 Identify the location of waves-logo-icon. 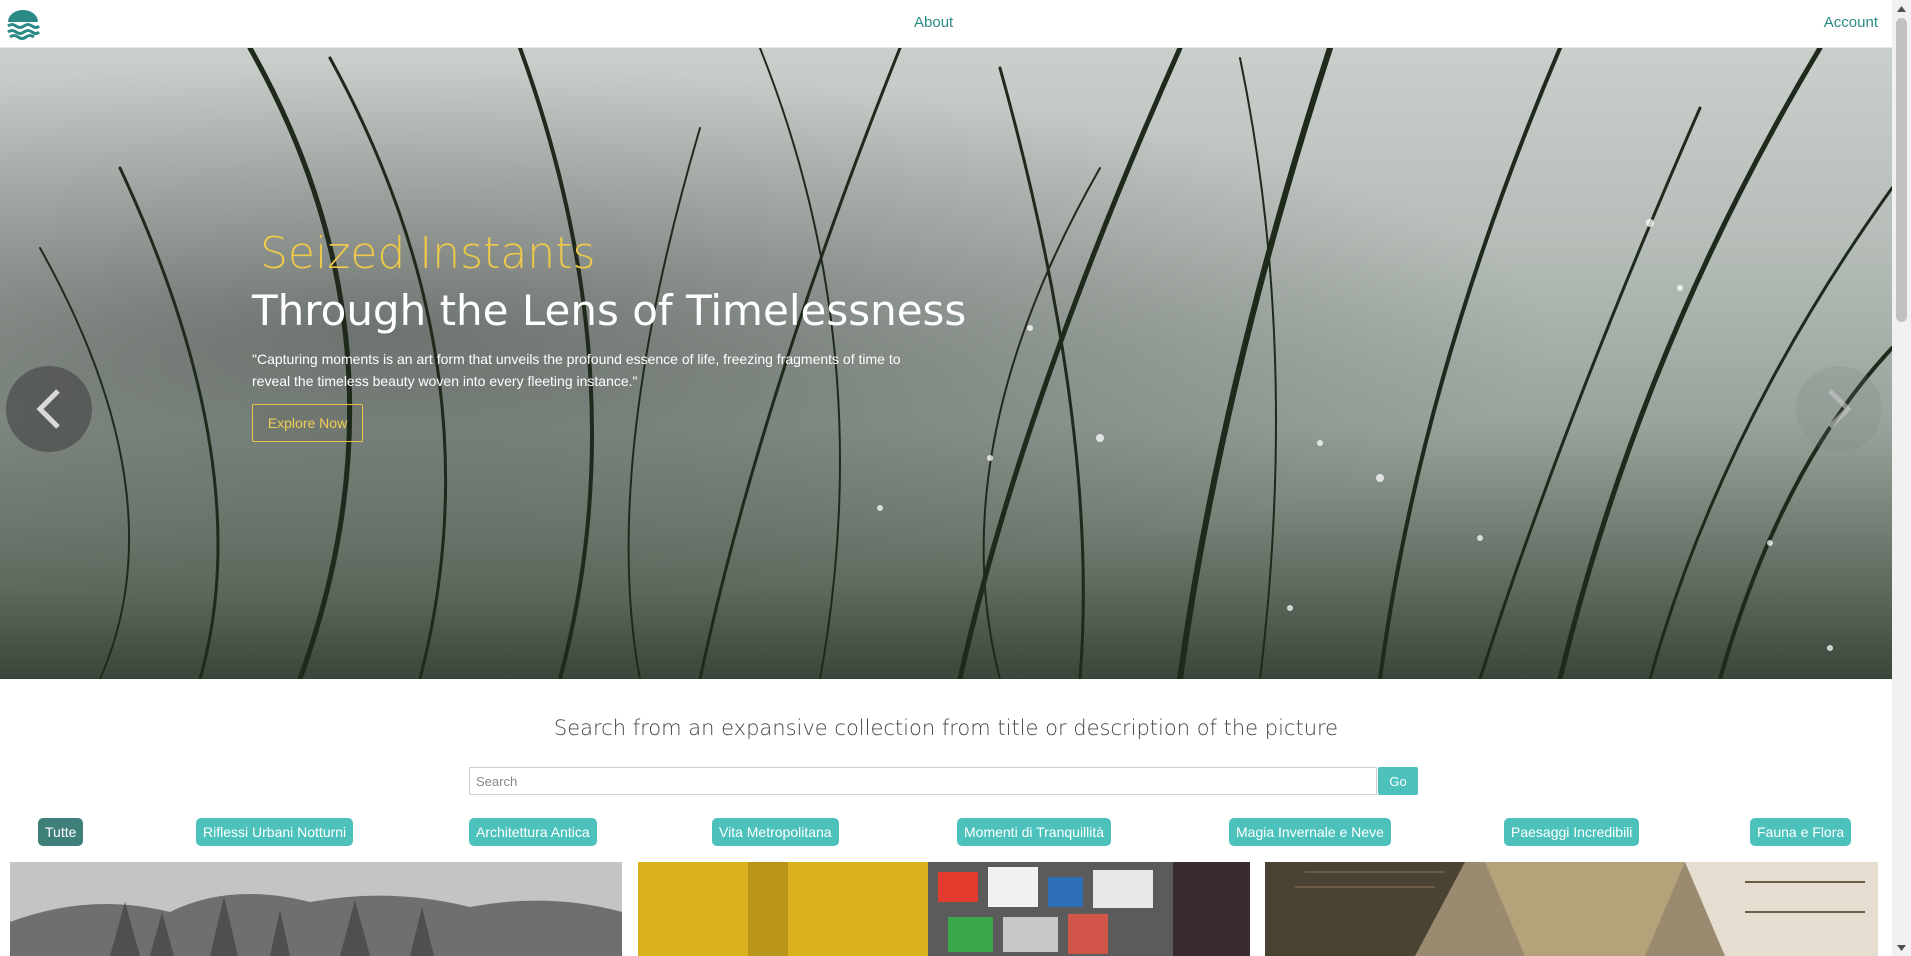
(23, 25).